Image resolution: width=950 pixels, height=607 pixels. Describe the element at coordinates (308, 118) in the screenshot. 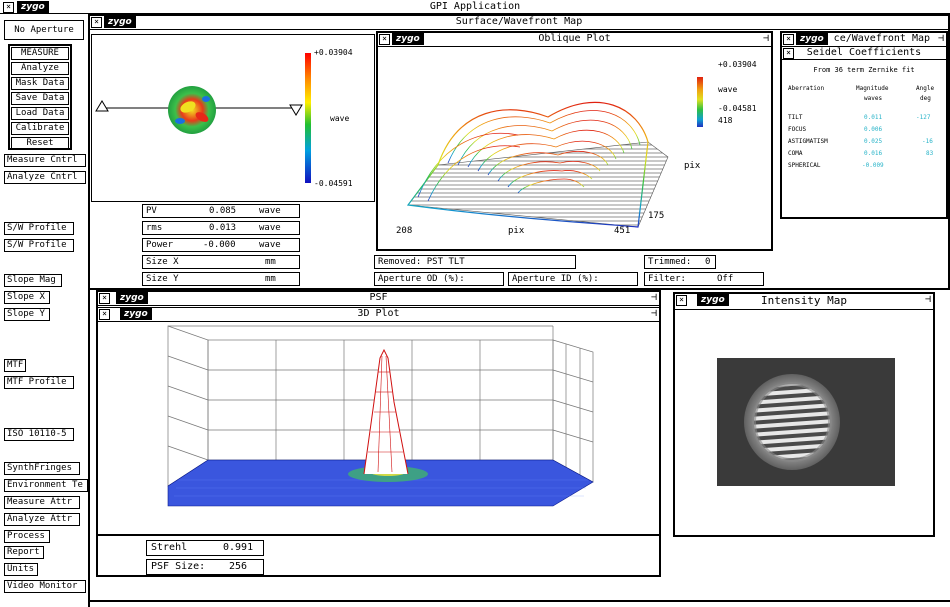

I see `surface-colorbar` at that location.